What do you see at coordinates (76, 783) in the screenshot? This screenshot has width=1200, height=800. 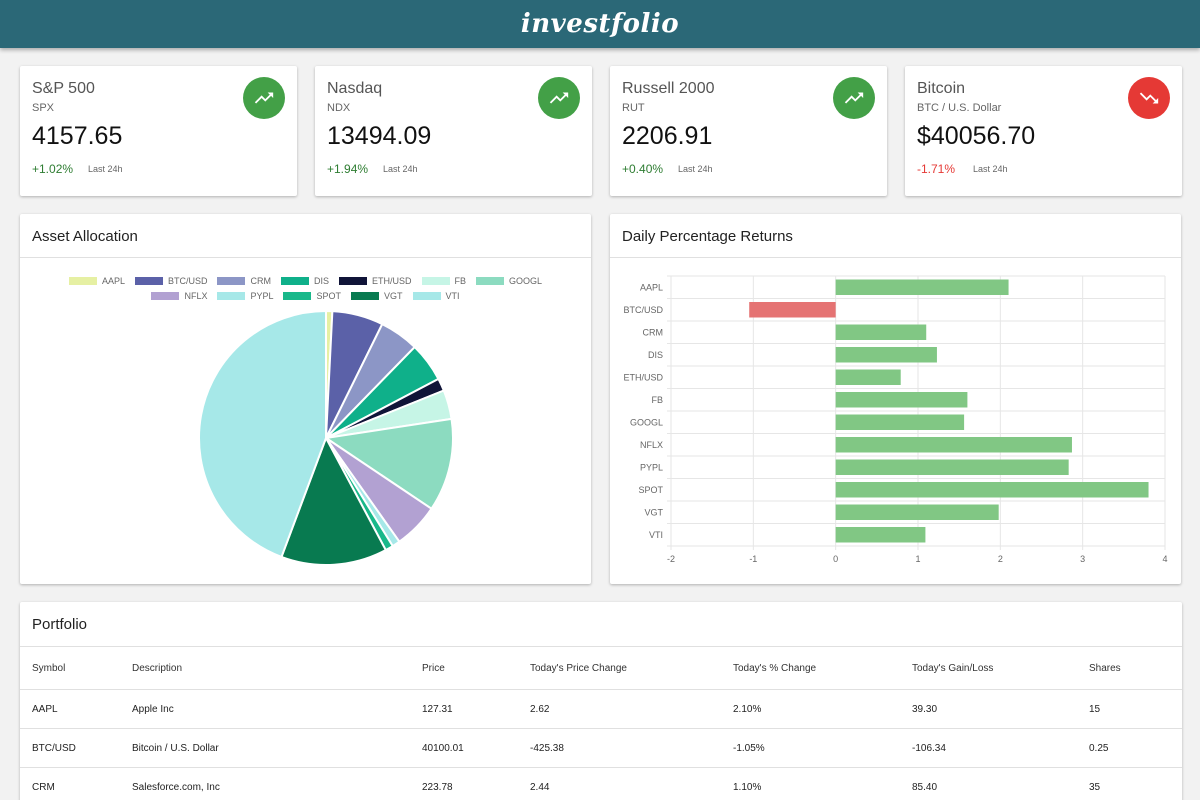 I see `cell-symbol: CRM` at bounding box center [76, 783].